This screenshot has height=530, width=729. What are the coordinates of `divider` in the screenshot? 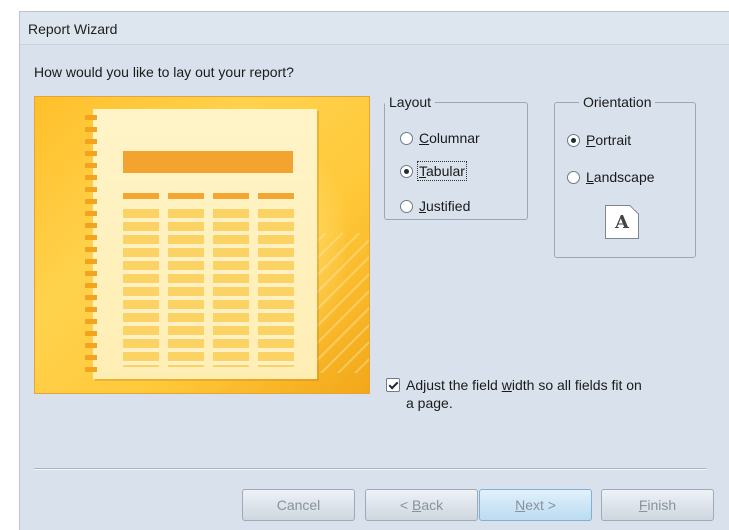 It's located at (370, 469).